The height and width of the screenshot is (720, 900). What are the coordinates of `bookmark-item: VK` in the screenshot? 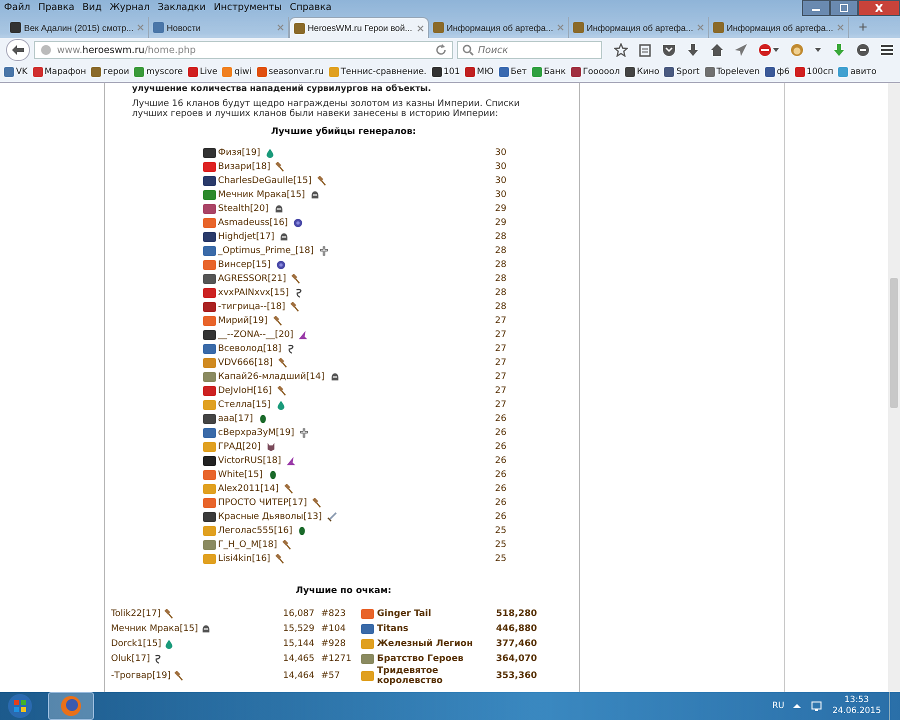 It's located at (16, 72).